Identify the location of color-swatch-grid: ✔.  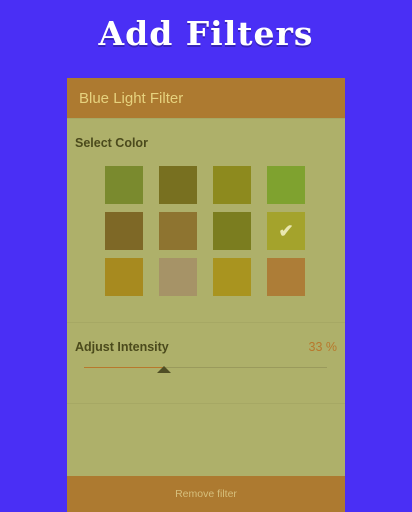
(221, 231).